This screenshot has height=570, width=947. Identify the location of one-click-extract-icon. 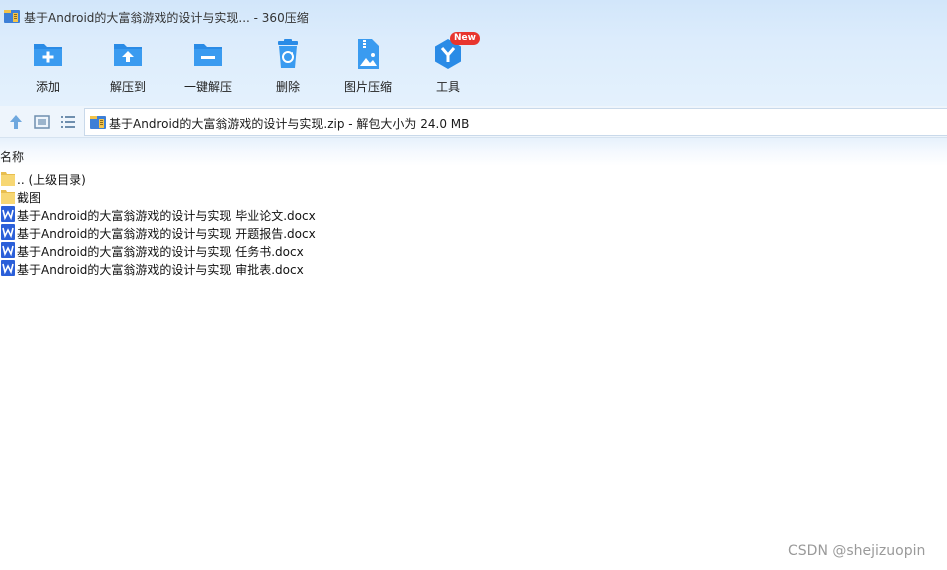
(208, 55).